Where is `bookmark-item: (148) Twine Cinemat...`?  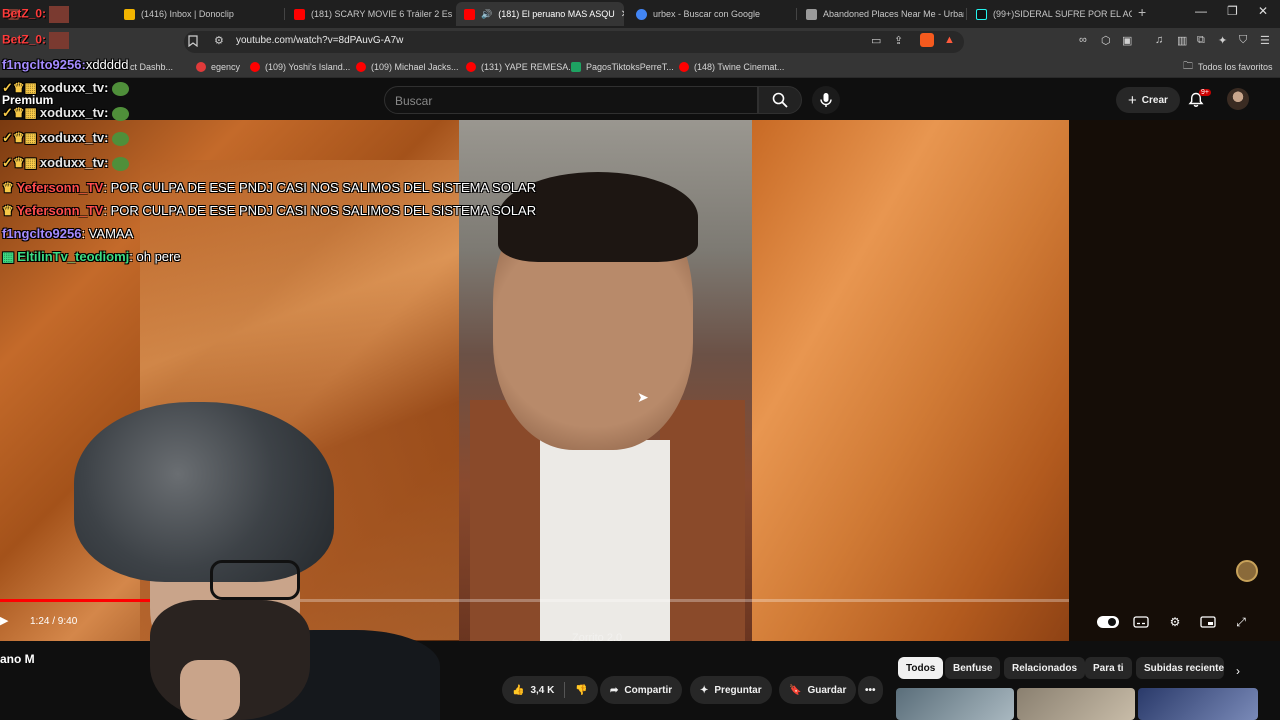
bookmark-item: (148) Twine Cinemat... is located at coordinates (731, 67).